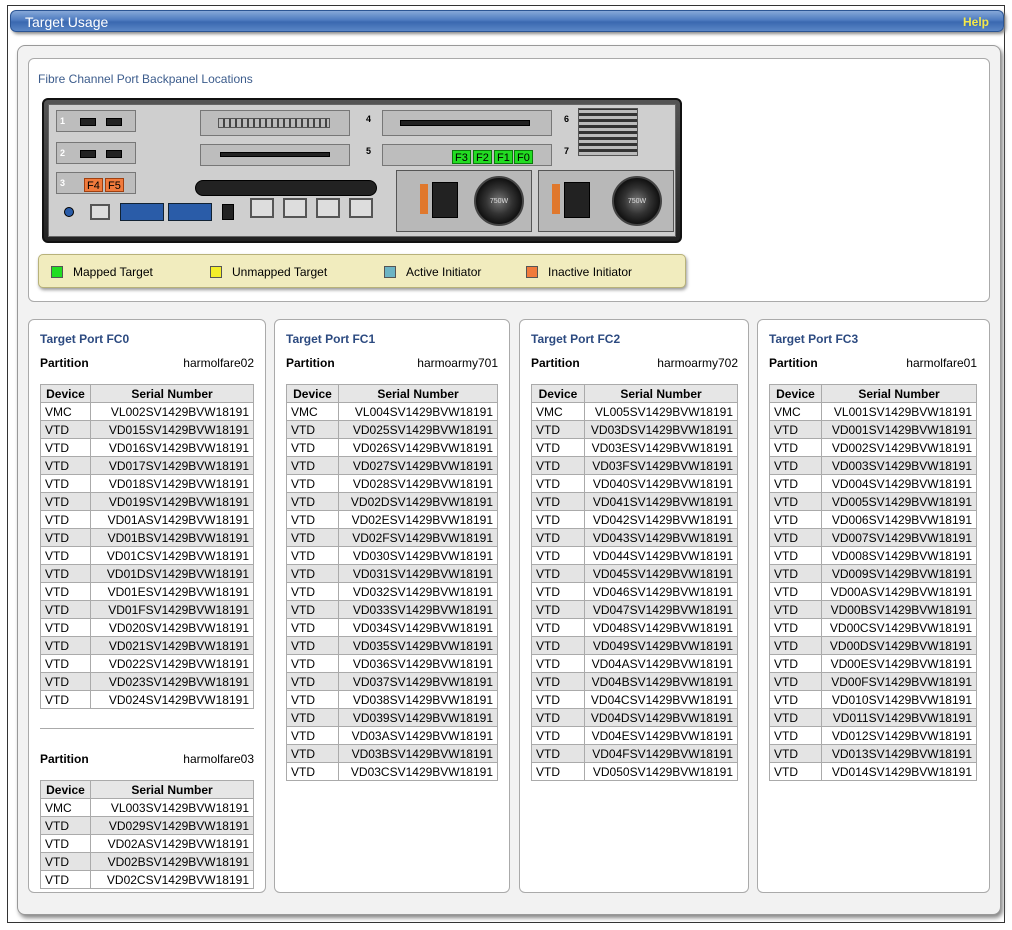 This screenshot has width=1012, height=930. I want to click on table-row: VTD VD001SV1429BVW18191, so click(873, 429).